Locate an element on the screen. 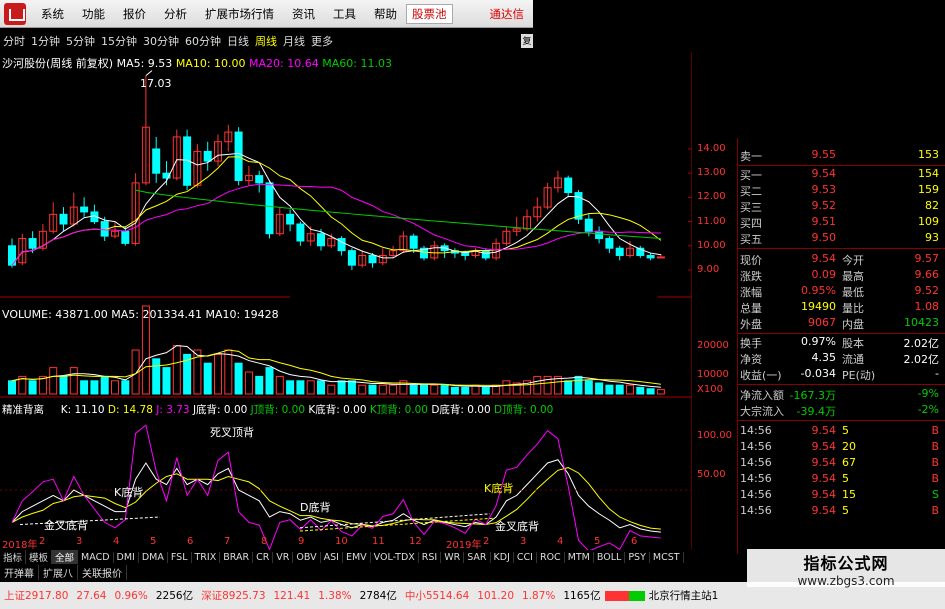 The height and width of the screenshot is (609, 945). flow-pct: -2% is located at coordinates (928, 409).